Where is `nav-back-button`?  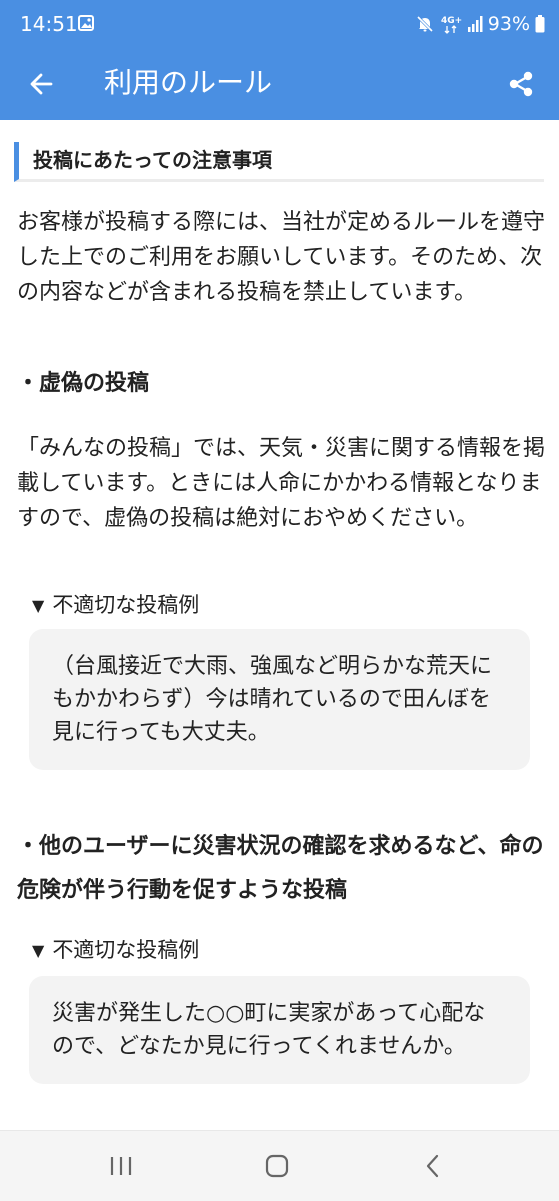 nav-back-button is located at coordinates (433, 1166).